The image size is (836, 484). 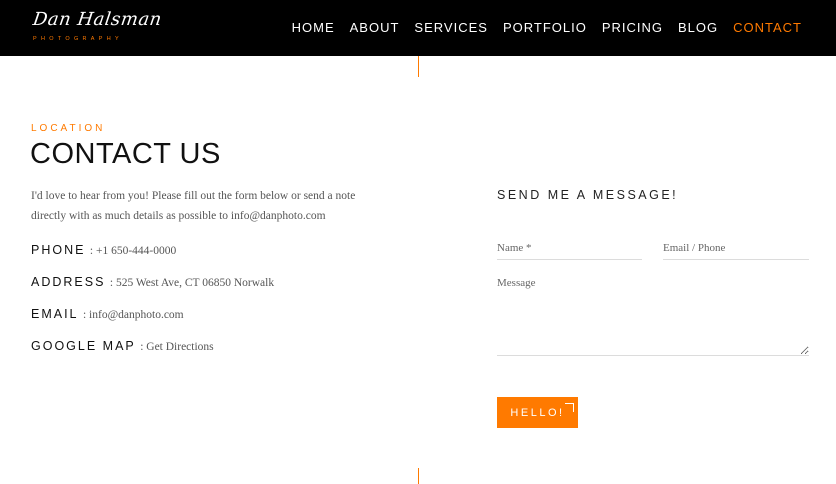 What do you see at coordinates (545, 27) in the screenshot?
I see `nav-item-portfolio: PORTFOLIO` at bounding box center [545, 27].